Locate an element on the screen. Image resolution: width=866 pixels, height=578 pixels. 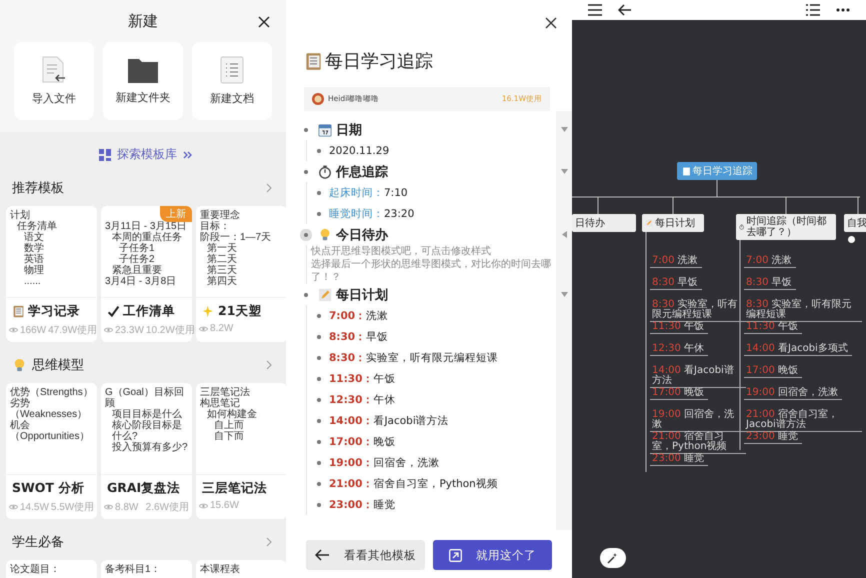
outline-item: 2020.11.29 is located at coordinates (359, 150).